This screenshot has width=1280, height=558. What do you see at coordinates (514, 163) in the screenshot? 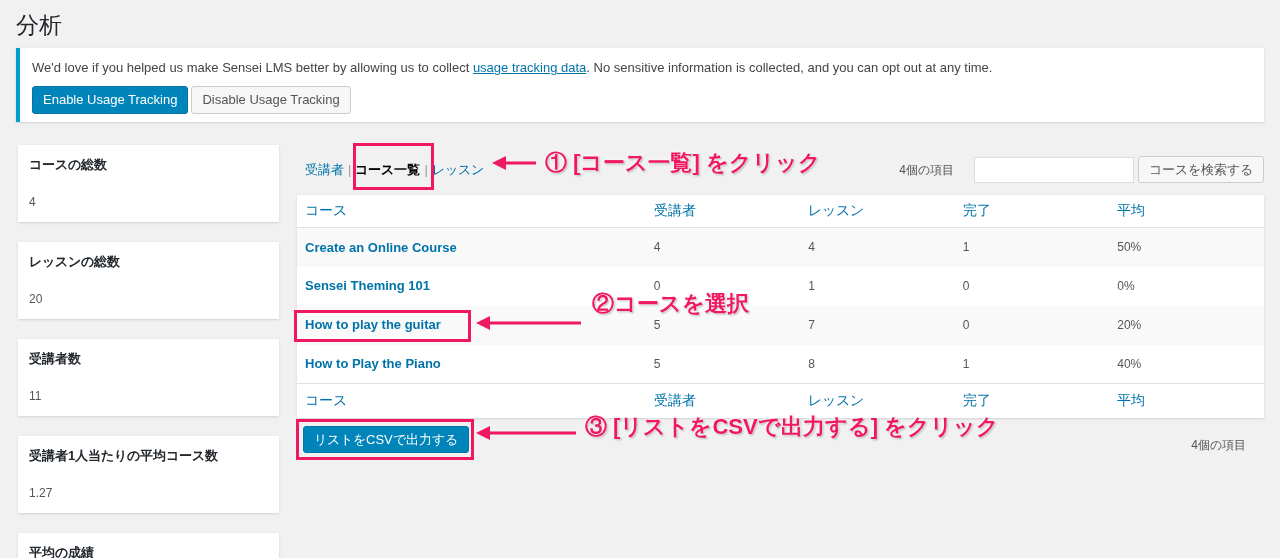
I see `annotation-arrow` at bounding box center [514, 163].